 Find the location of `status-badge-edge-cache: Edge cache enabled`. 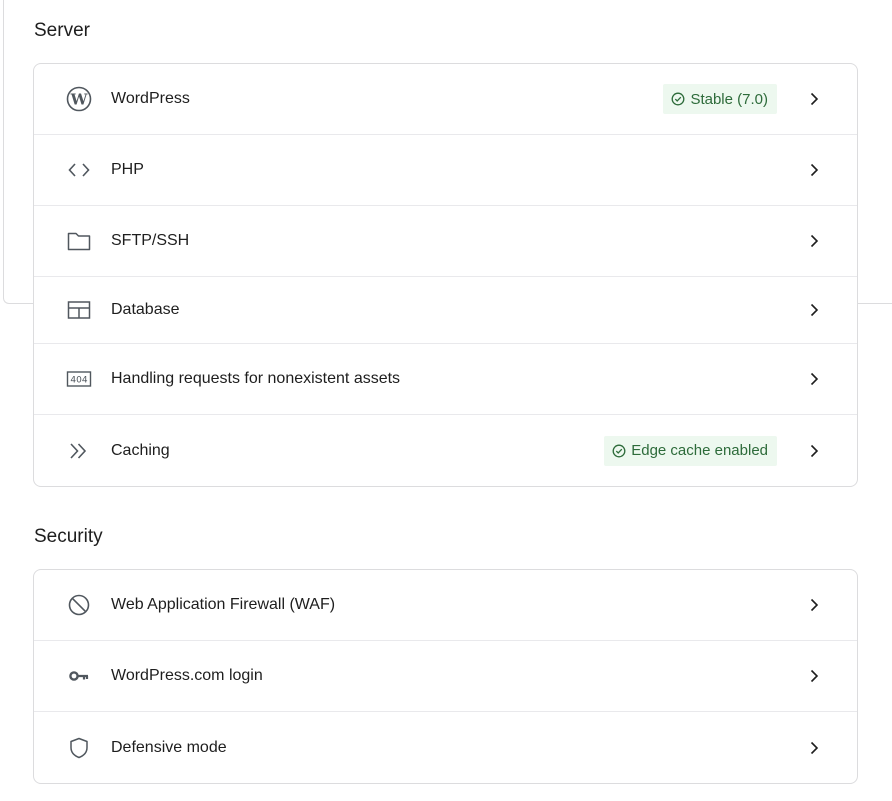

status-badge-edge-cache: Edge cache enabled is located at coordinates (690, 450).